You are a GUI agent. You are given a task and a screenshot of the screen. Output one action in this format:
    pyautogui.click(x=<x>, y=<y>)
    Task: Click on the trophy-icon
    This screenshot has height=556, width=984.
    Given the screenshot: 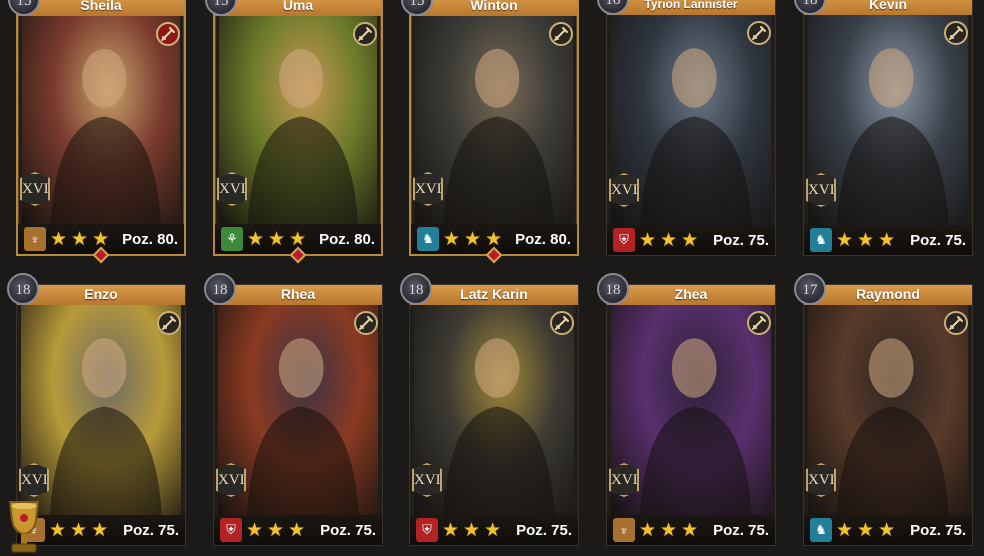 What is the action you would take?
    pyautogui.click(x=24, y=527)
    